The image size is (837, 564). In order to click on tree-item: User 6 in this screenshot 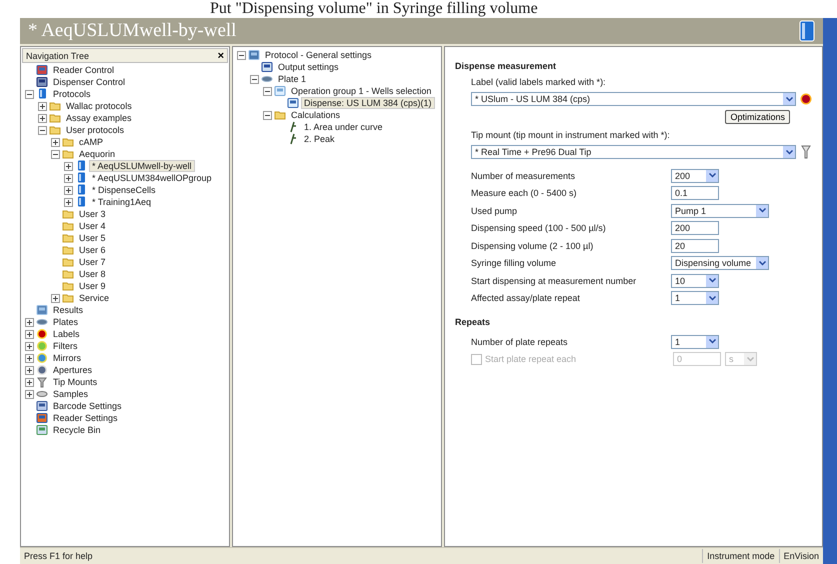, I will do `click(92, 250)`.